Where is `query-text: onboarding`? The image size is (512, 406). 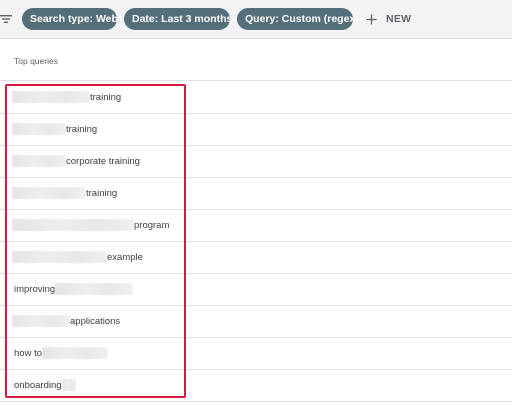
query-text: onboarding is located at coordinates (38, 385).